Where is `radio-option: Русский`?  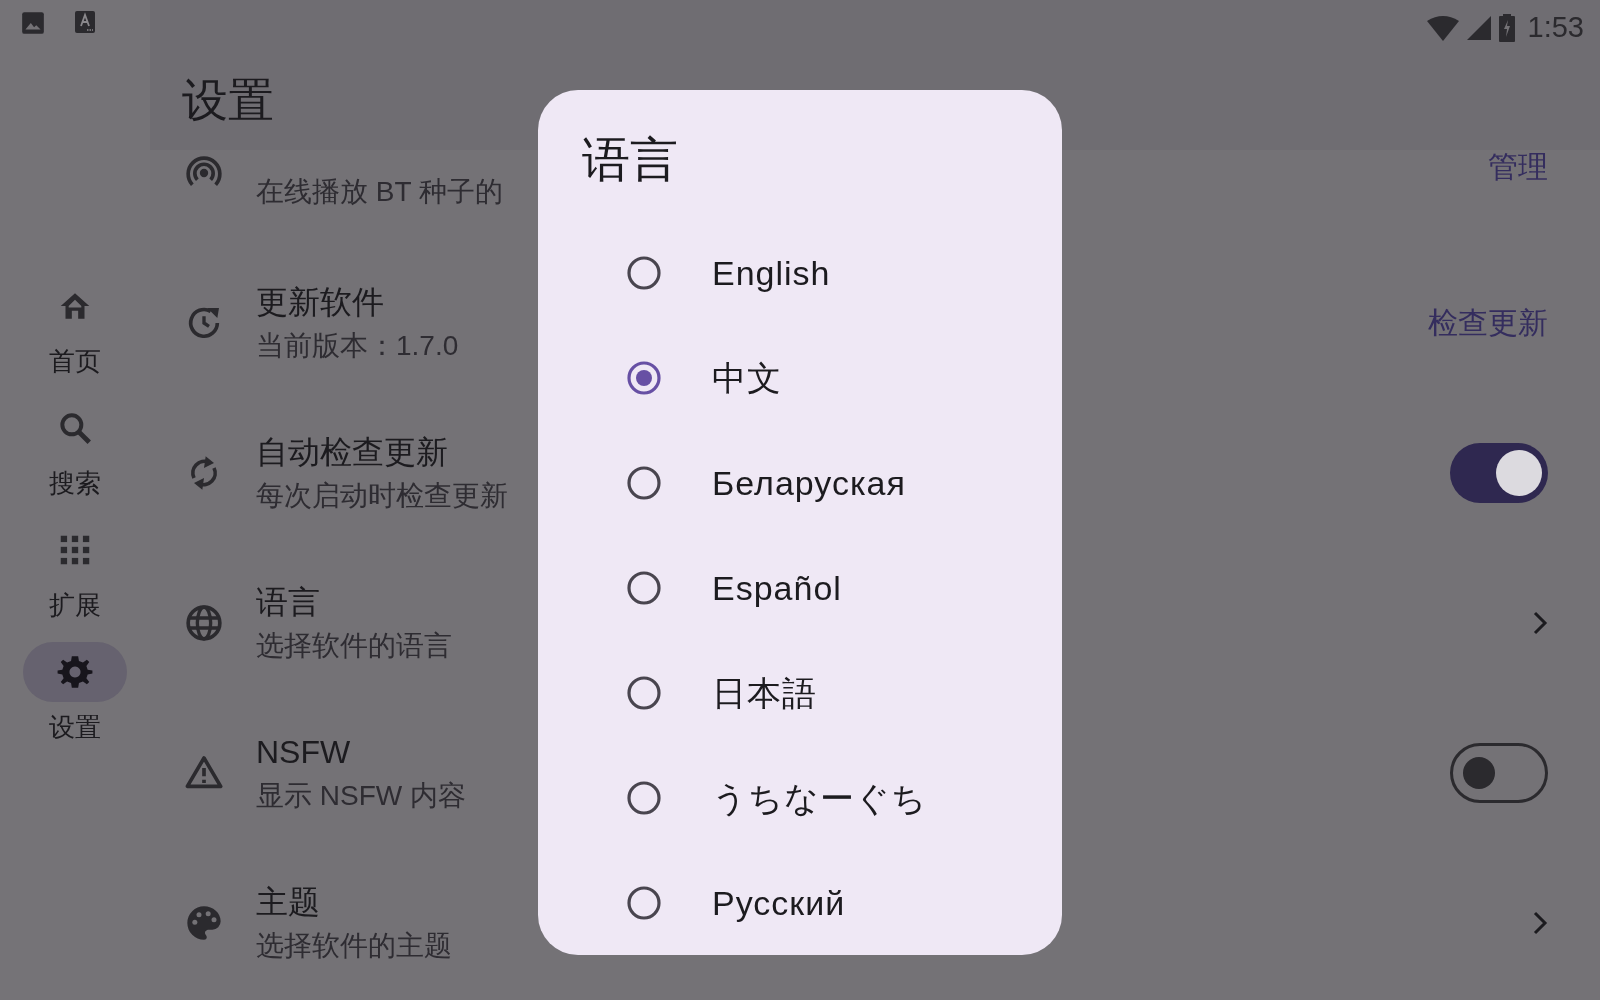 radio-option: Русский is located at coordinates (741, 902).